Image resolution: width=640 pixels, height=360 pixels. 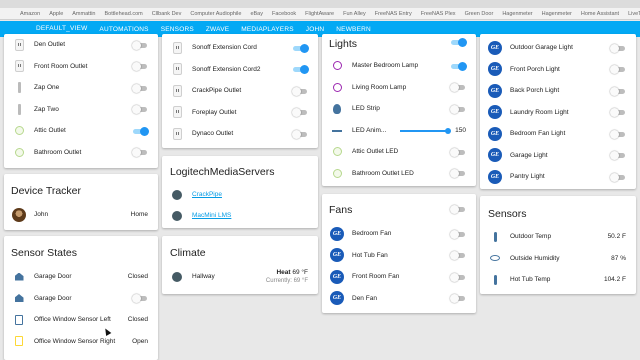 What do you see at coordinates (46, 191) in the screenshot?
I see `card-title: Device Tracker` at bounding box center [46, 191].